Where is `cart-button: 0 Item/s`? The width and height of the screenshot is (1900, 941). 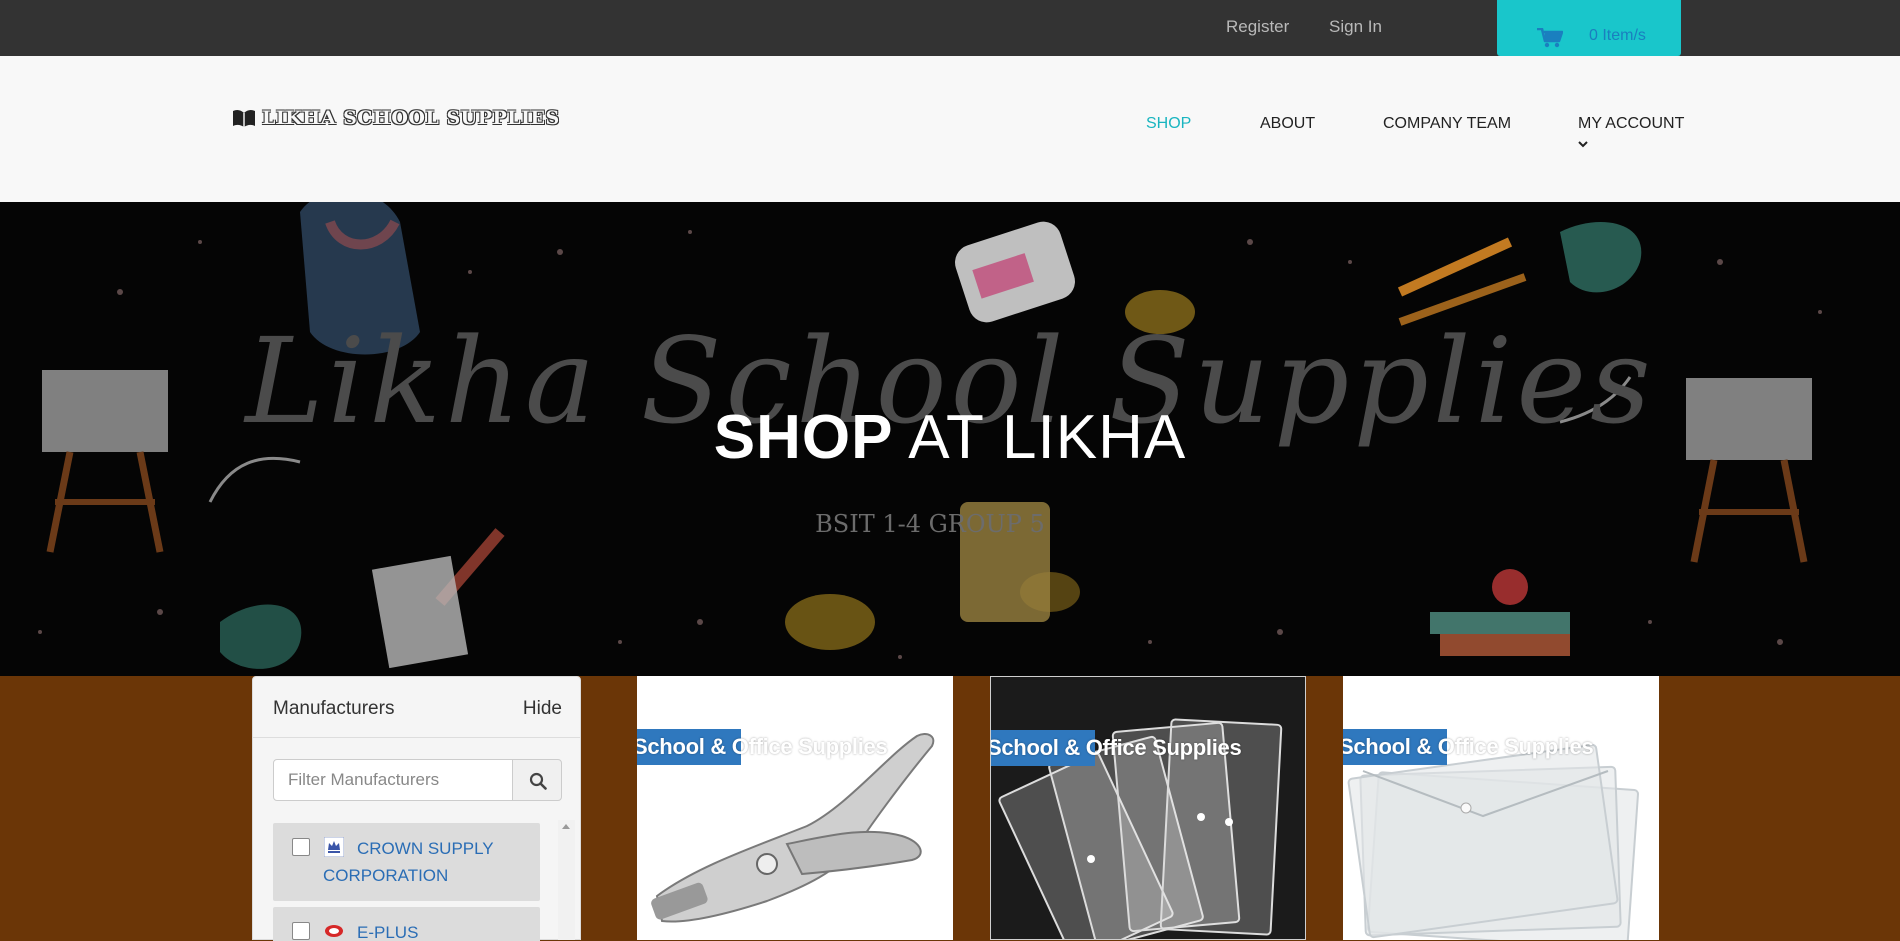
cart-button: 0 Item/s is located at coordinates (1589, 28).